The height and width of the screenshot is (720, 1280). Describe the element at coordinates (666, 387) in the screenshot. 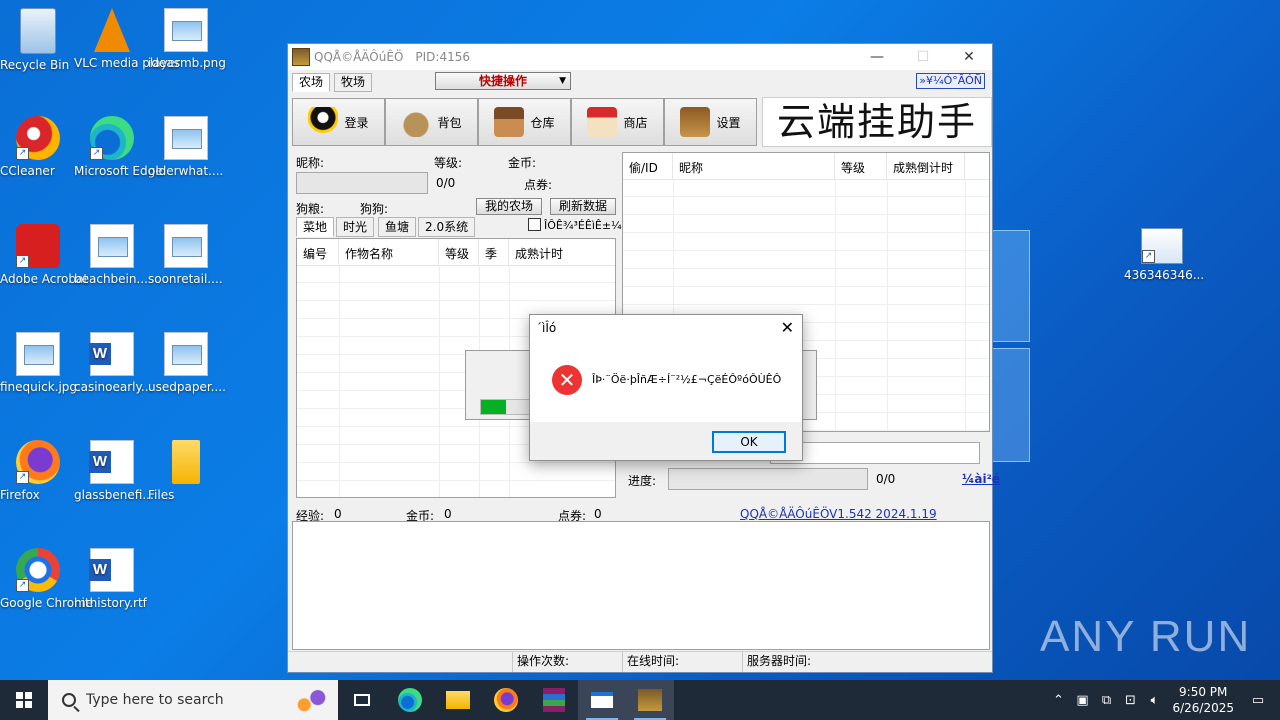

I see `error-dialog: ´ìÎó ✕ ✕ ÎÞ·¨Öë·þÎñÆ÷Í¨²½£¬ÇëÉÔºóÔÙÊÔ OK` at that location.